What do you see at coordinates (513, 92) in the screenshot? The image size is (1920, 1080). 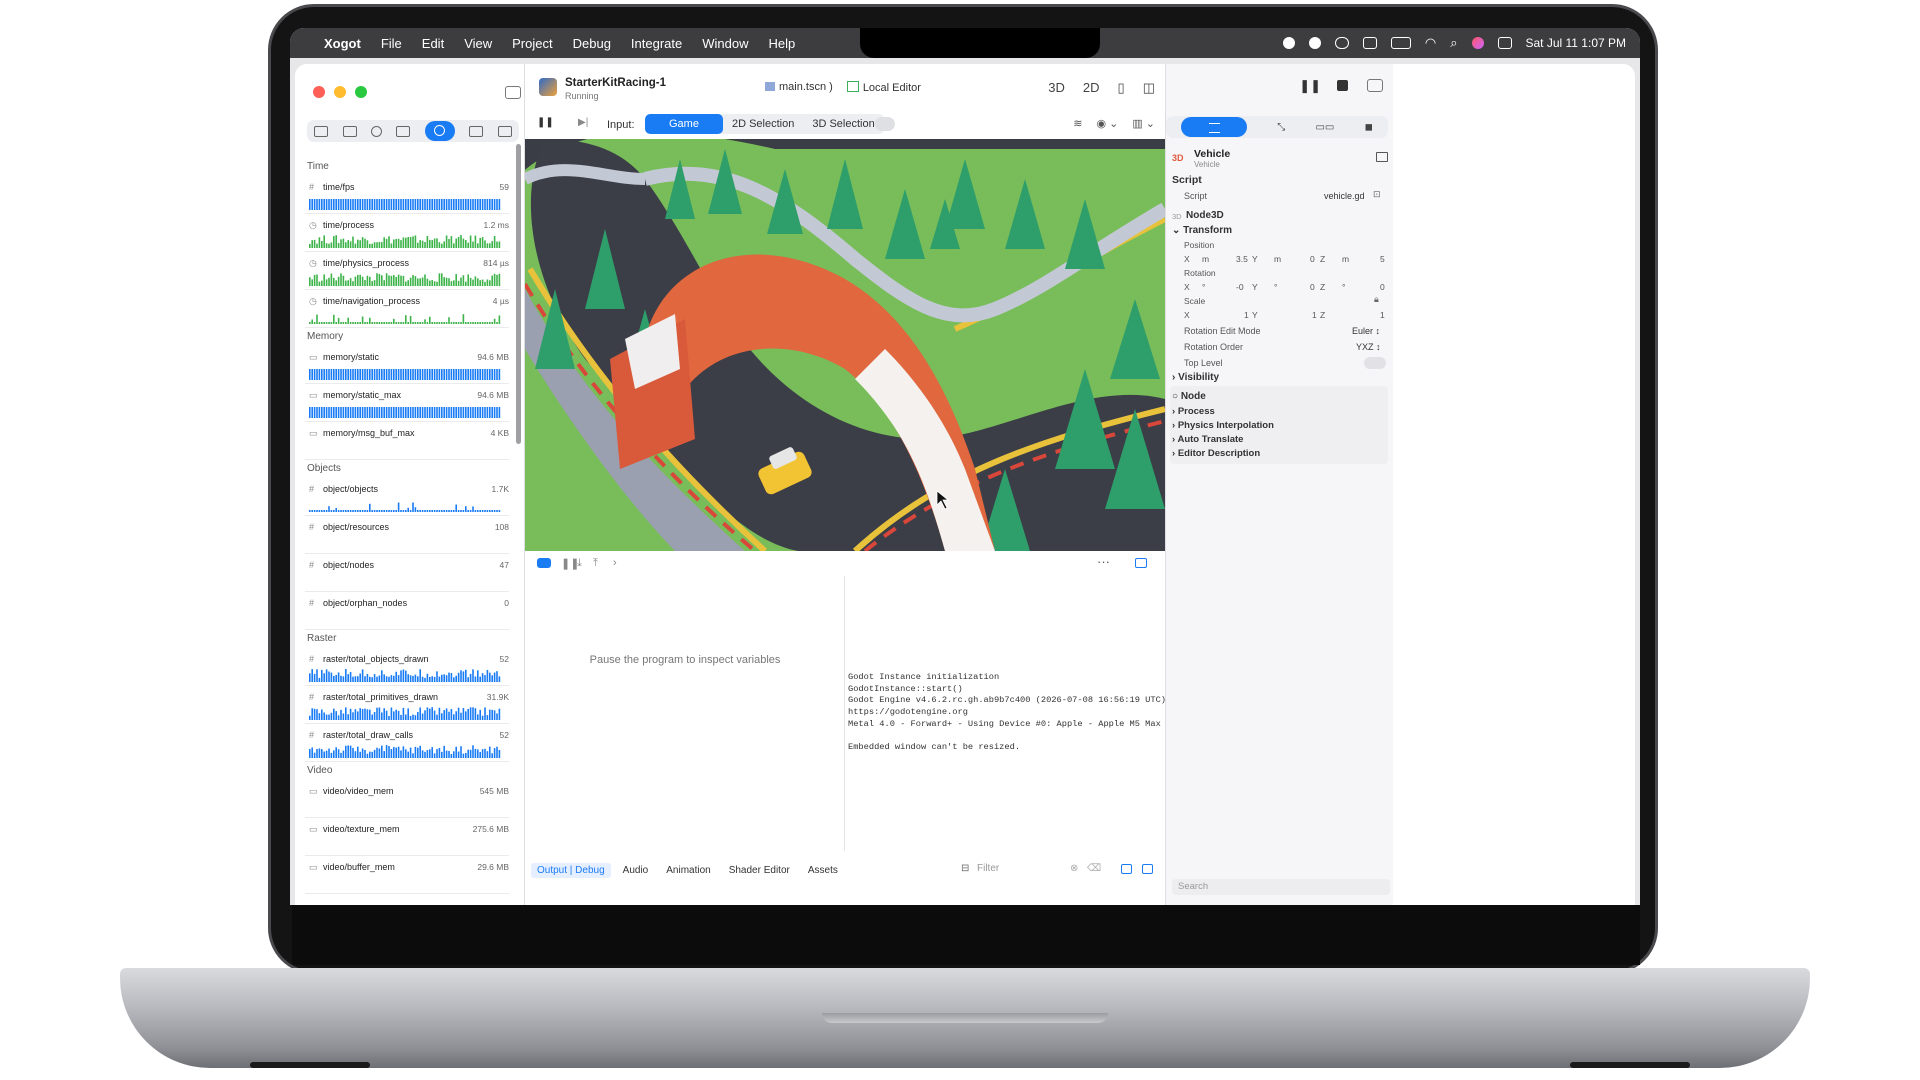 I see `left-sidebar-toggle-icon` at bounding box center [513, 92].